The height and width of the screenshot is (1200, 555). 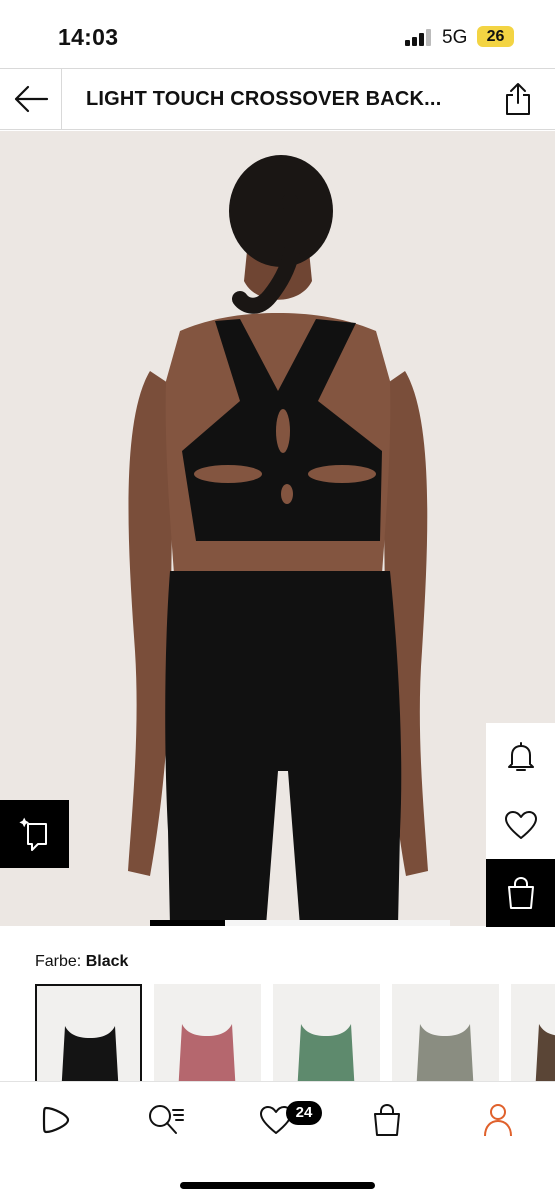 I want to click on network-label: 5G, so click(x=455, y=37).